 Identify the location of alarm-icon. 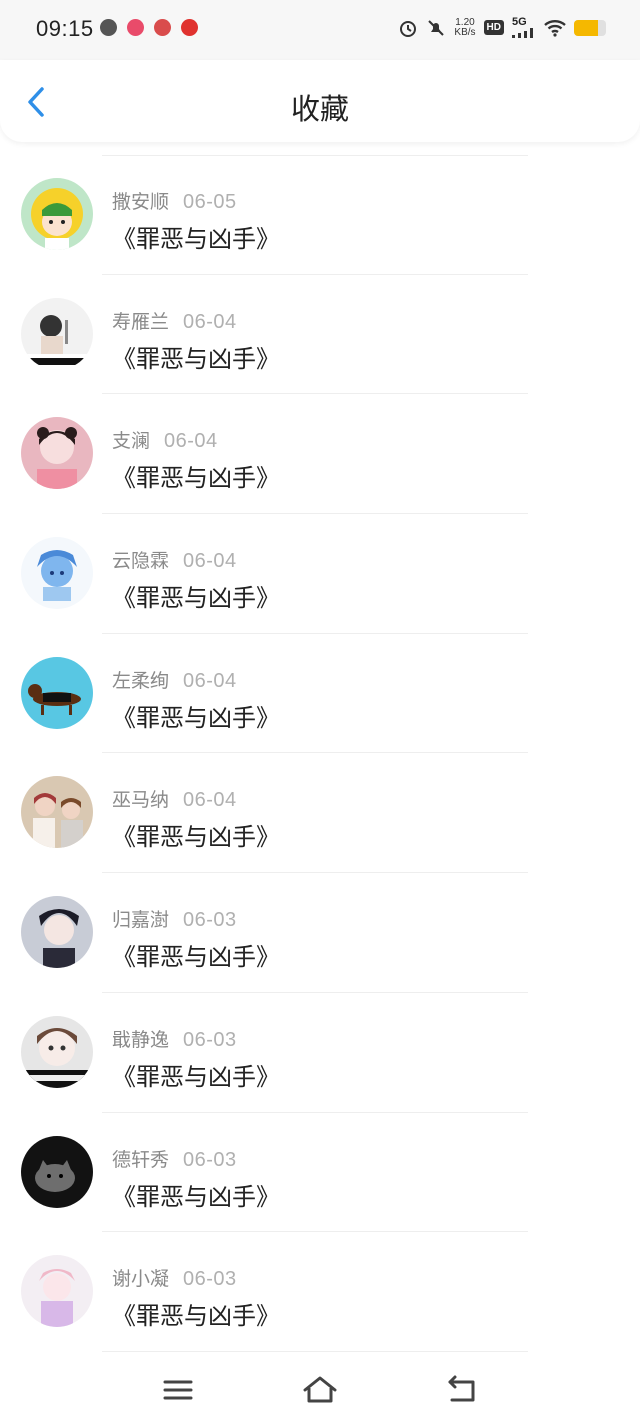
(408, 28).